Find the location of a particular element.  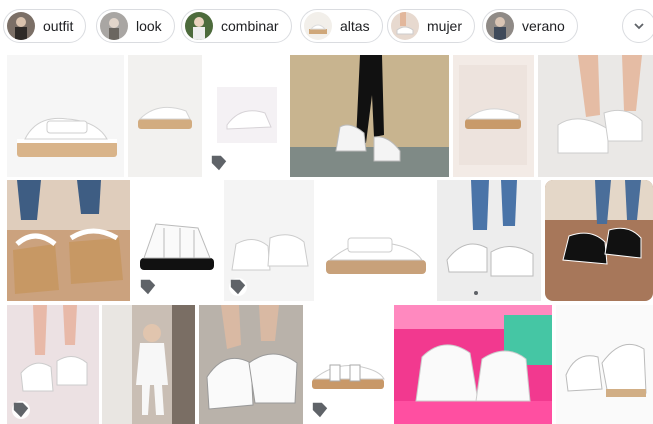

chip-combinar: combinar is located at coordinates (236, 26).